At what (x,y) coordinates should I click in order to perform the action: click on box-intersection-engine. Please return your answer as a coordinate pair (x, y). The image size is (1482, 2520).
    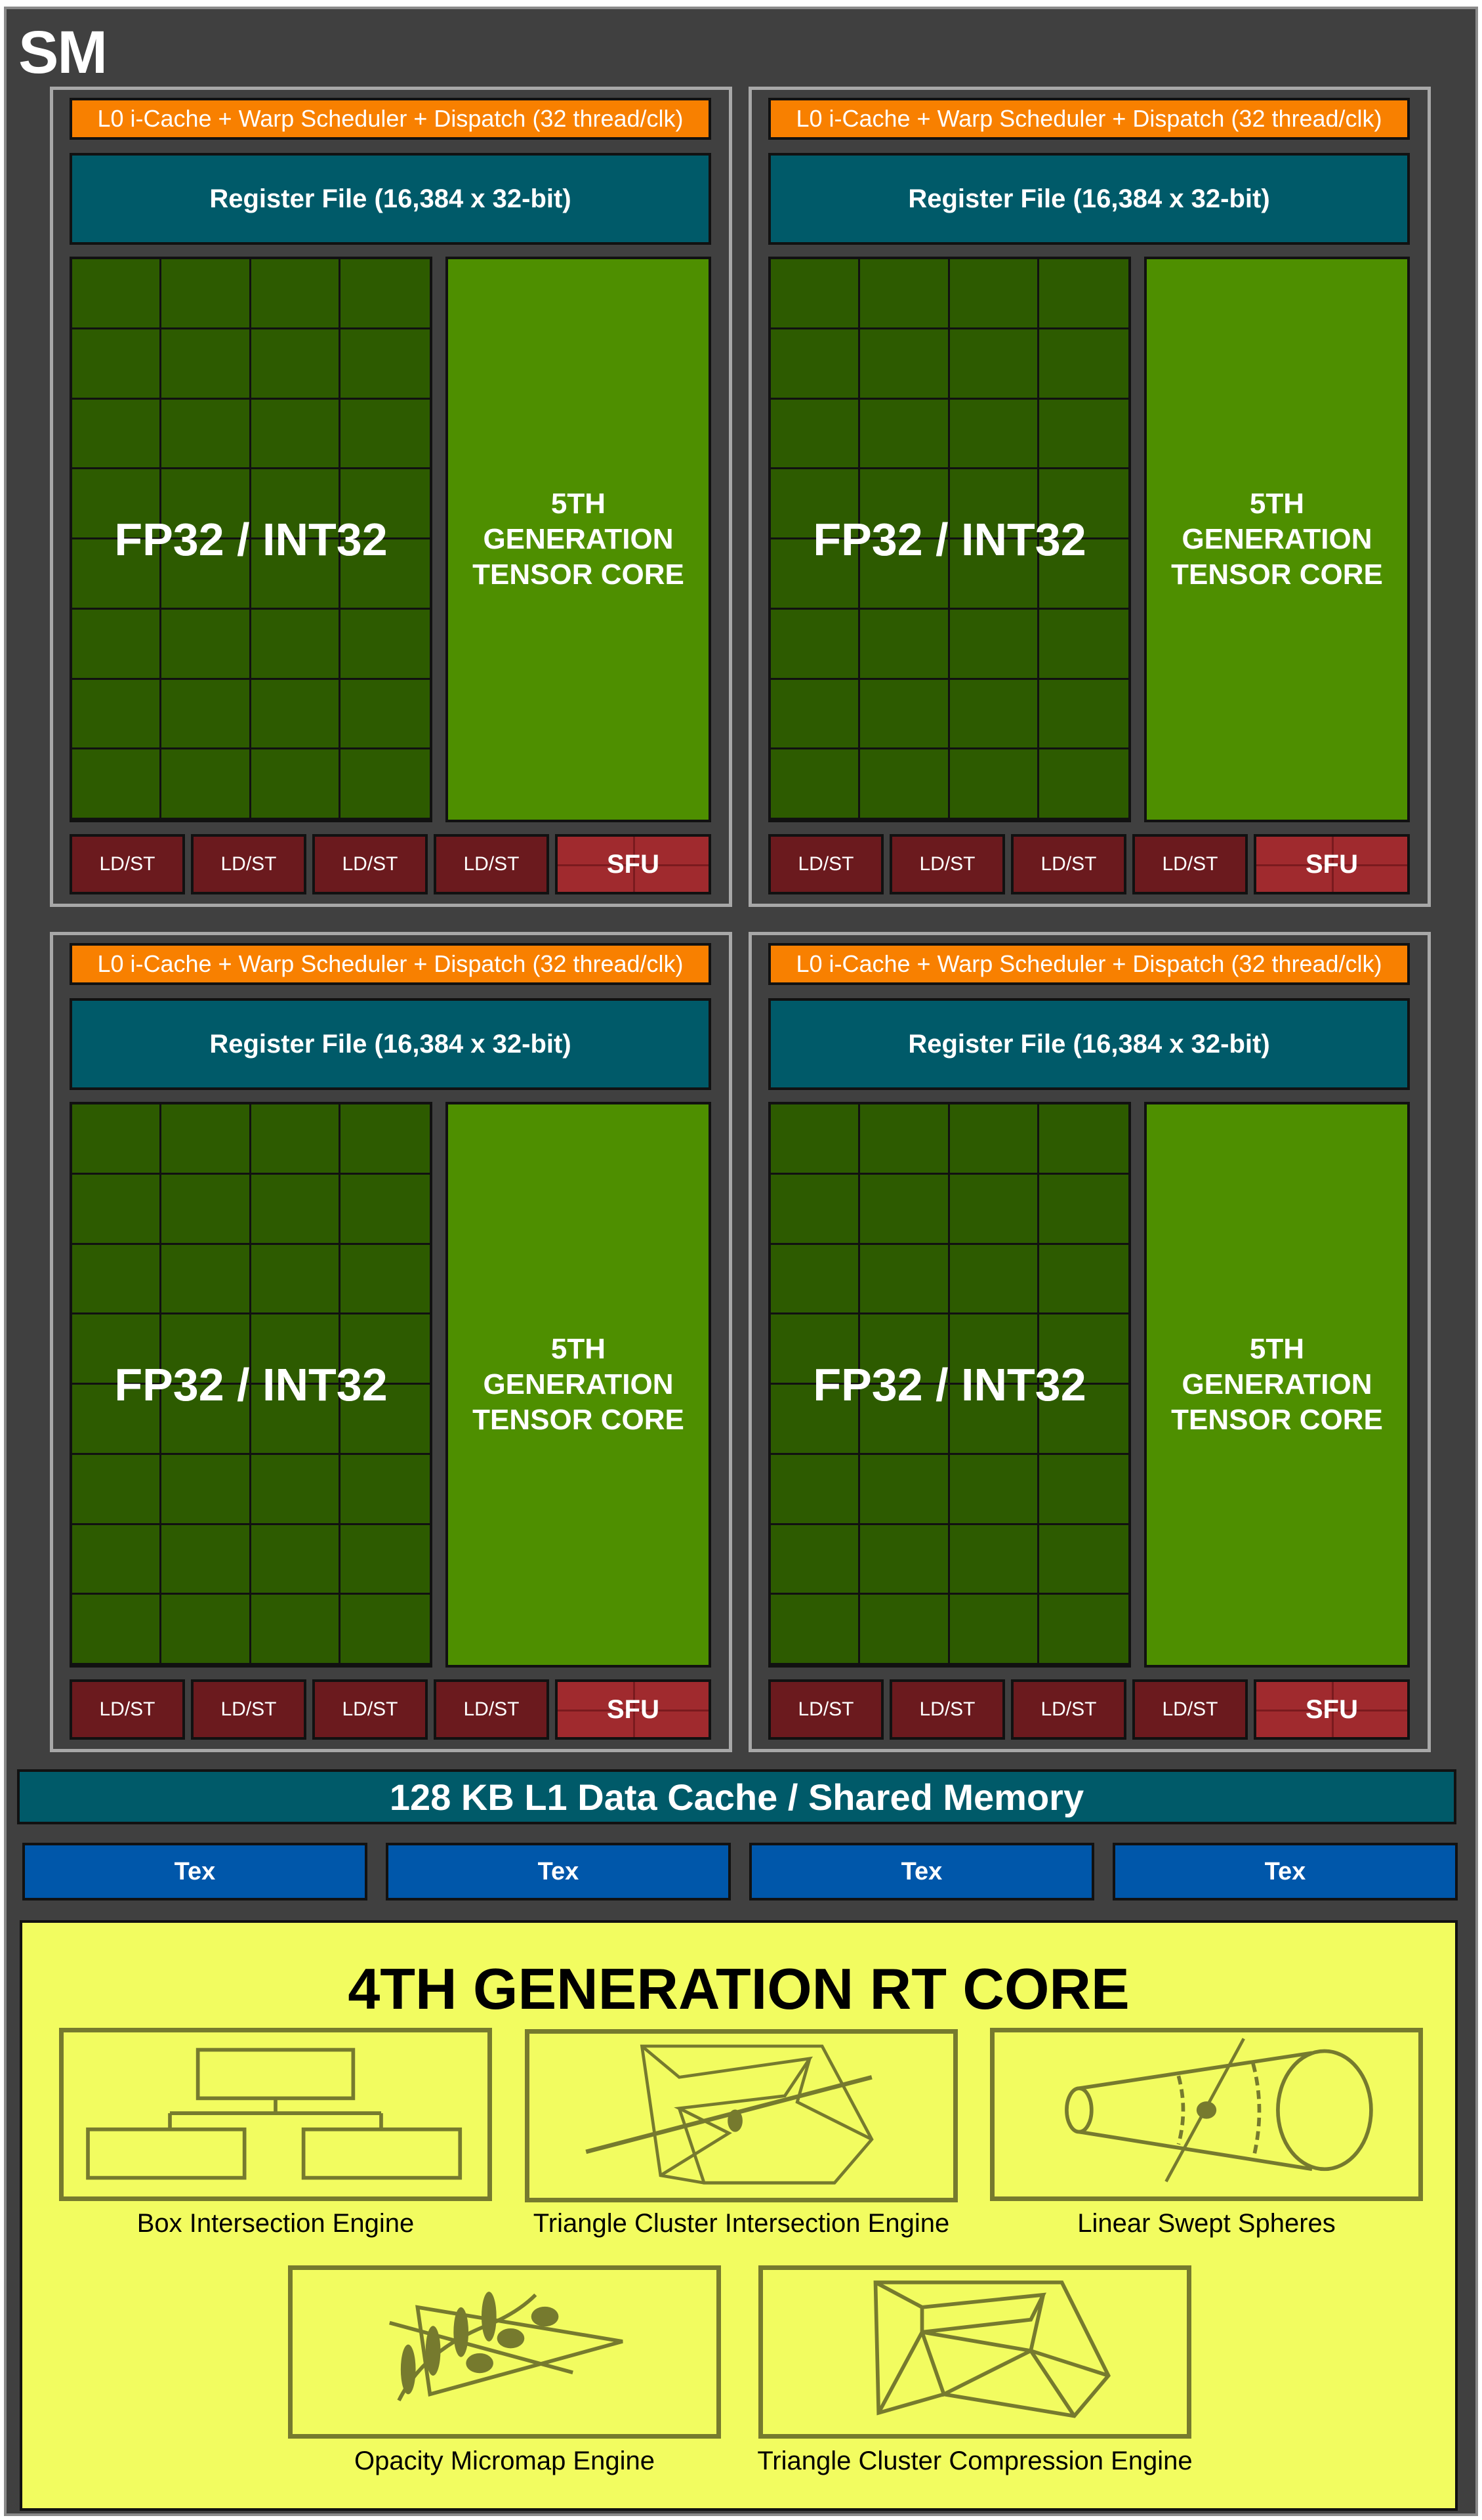
    Looking at the image, I should click on (275, 2114).